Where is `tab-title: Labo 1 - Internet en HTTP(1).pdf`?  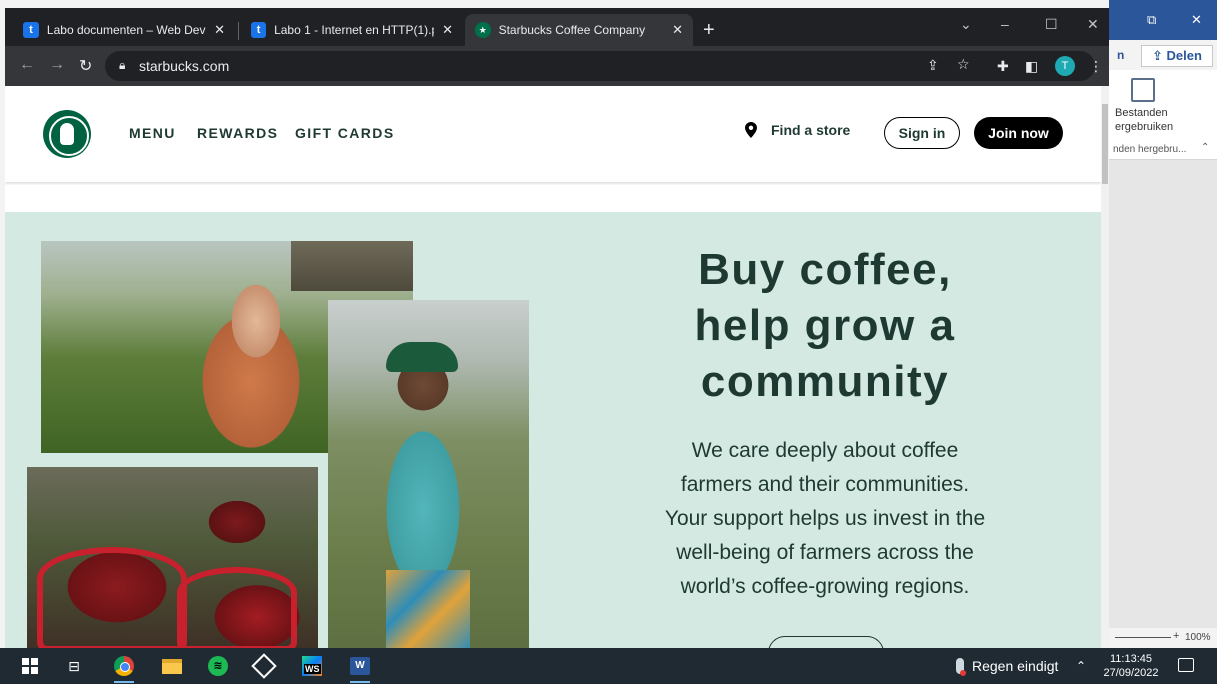
tab-title: Labo 1 - Internet en HTTP(1).pdf is located at coordinates (354, 30).